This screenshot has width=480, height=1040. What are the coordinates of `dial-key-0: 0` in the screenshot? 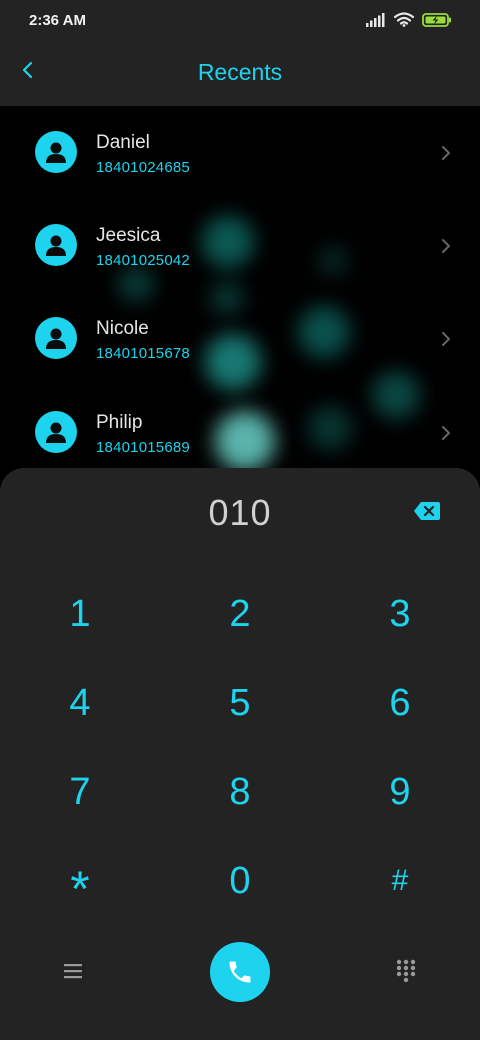 It's located at (240, 881).